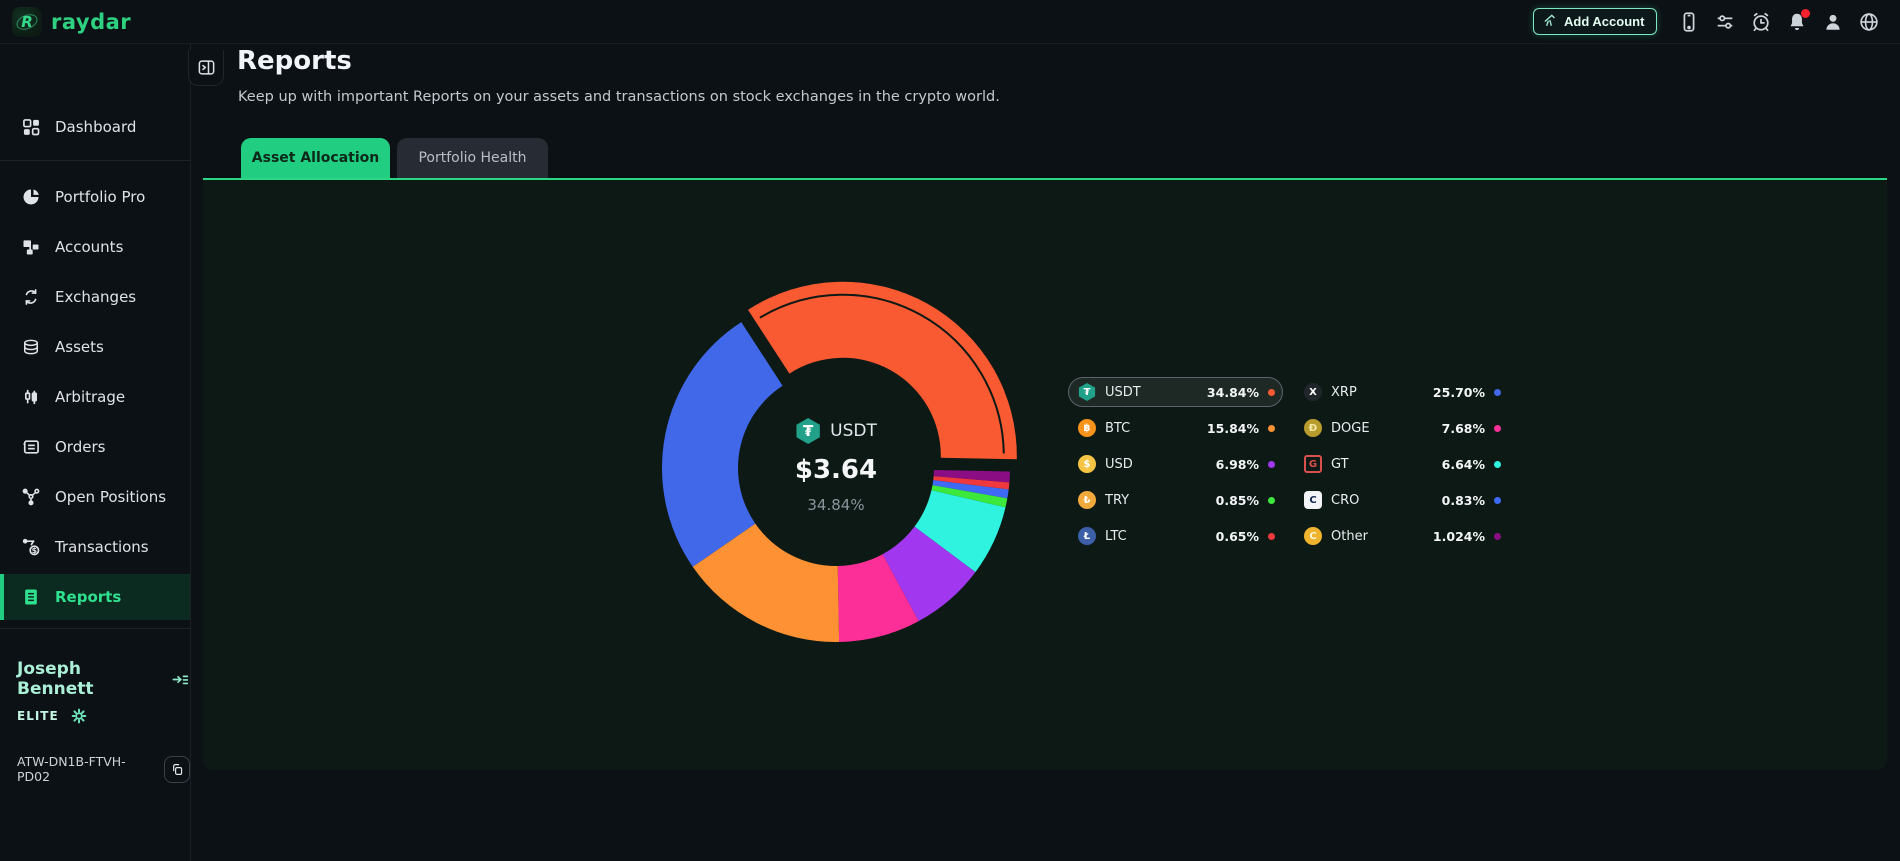 Image resolution: width=1900 pixels, height=861 pixels. Describe the element at coordinates (55, 679) in the screenshot. I see `user-name: Joseph Bennett` at that location.